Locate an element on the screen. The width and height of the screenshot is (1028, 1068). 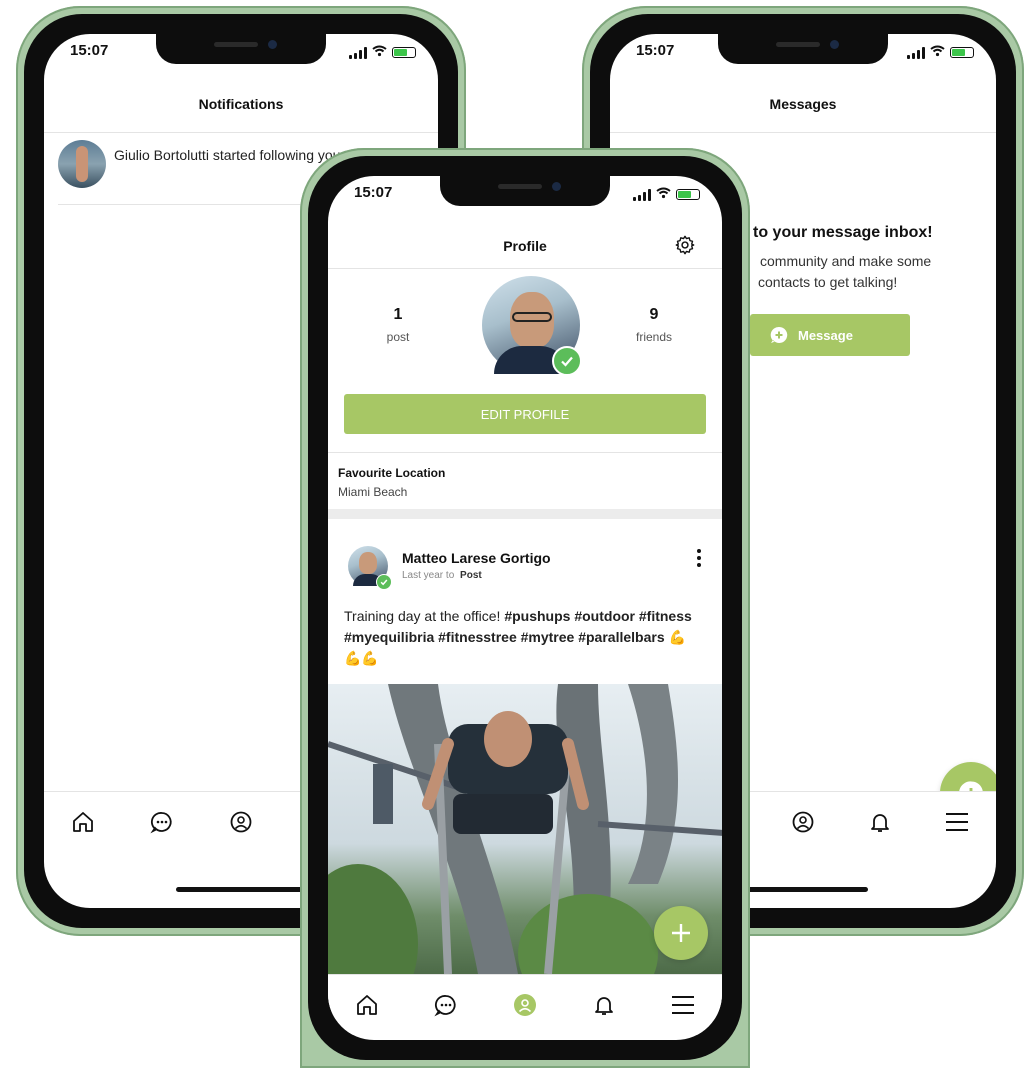
empty-inbox-title: to your message inbox! is located at coordinates (843, 232).